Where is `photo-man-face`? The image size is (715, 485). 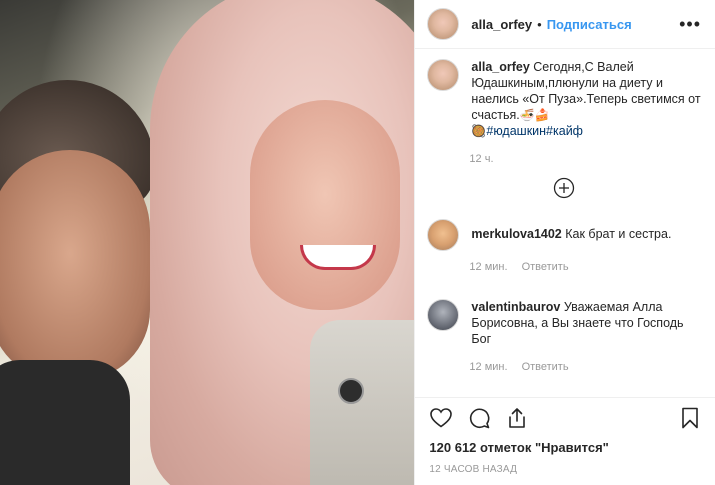 photo-man-face is located at coordinates (75, 265).